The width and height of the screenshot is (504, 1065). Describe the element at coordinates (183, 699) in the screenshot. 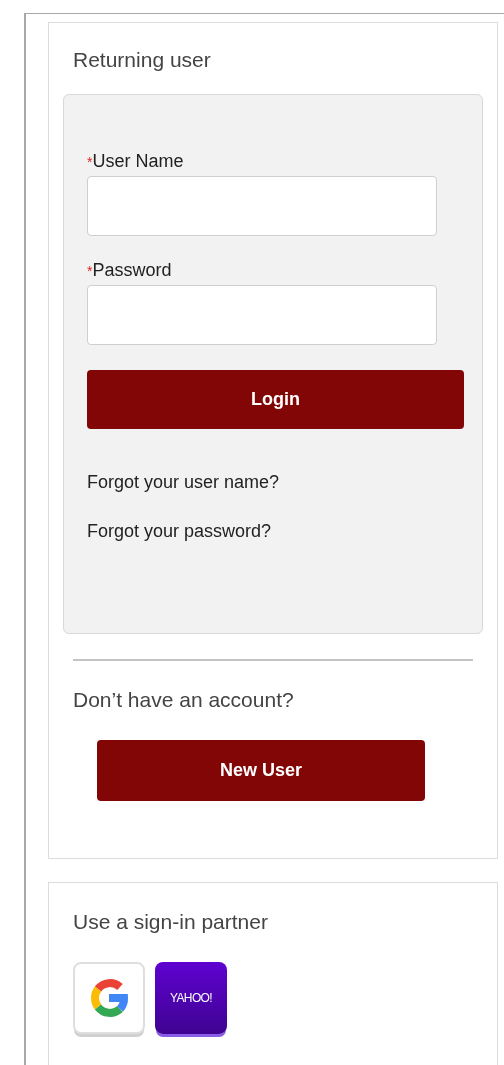

I see `account-prompt: Don’t have an account?` at that location.